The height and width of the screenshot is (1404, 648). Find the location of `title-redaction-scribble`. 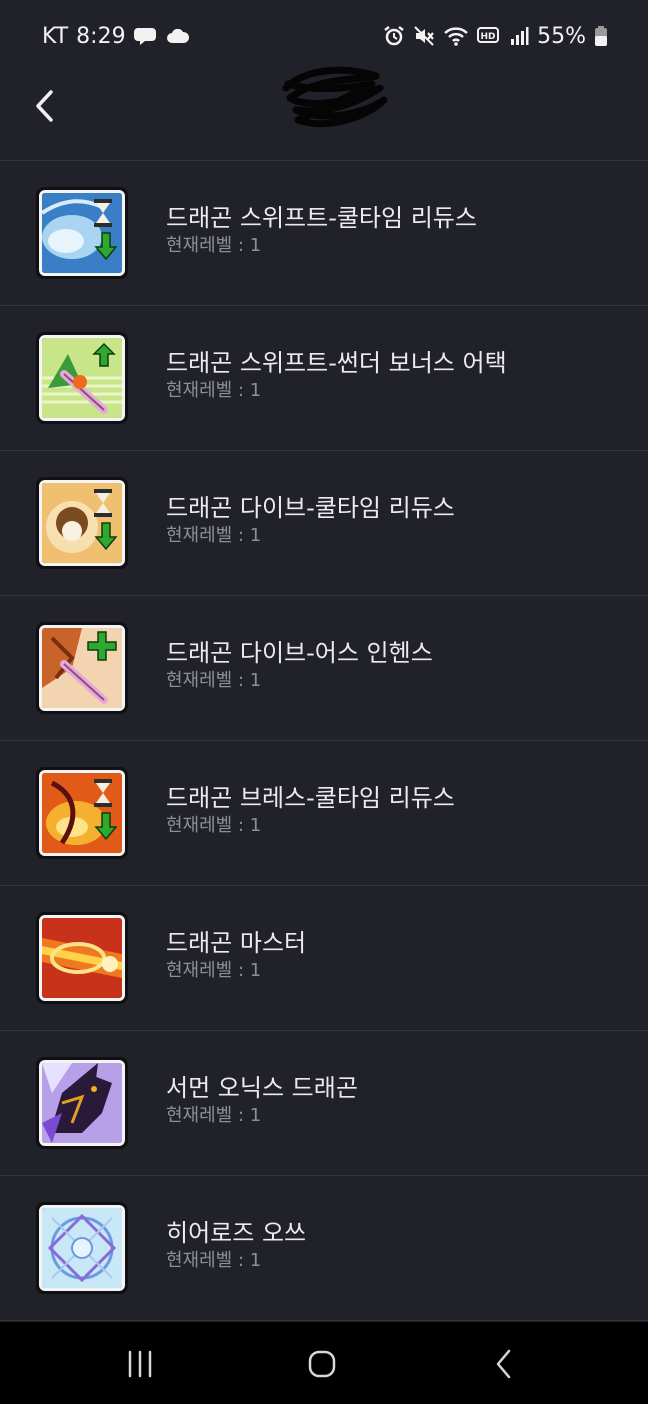

title-redaction-scribble is located at coordinates (335, 96).